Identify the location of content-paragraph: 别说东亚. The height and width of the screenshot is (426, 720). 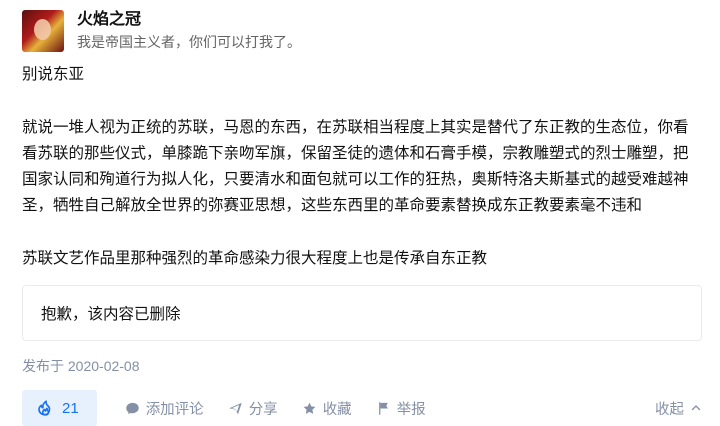
(53, 74).